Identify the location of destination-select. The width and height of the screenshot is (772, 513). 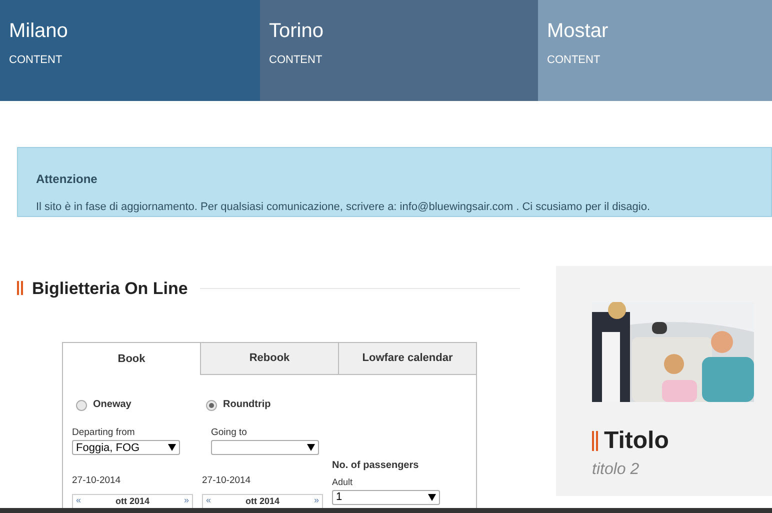
(265, 448).